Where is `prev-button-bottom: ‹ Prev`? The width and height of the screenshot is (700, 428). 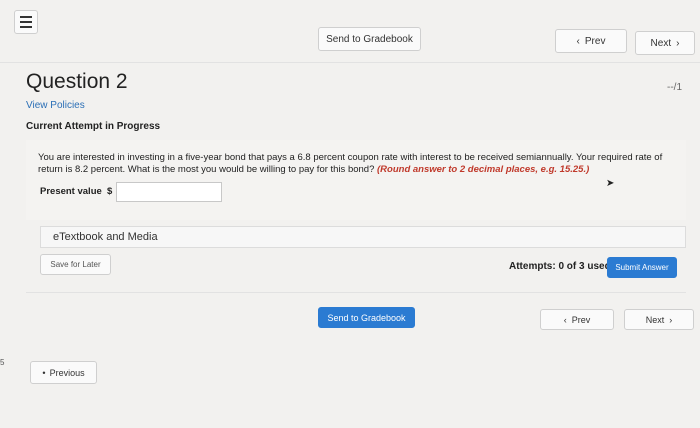 prev-button-bottom: ‹ Prev is located at coordinates (577, 319).